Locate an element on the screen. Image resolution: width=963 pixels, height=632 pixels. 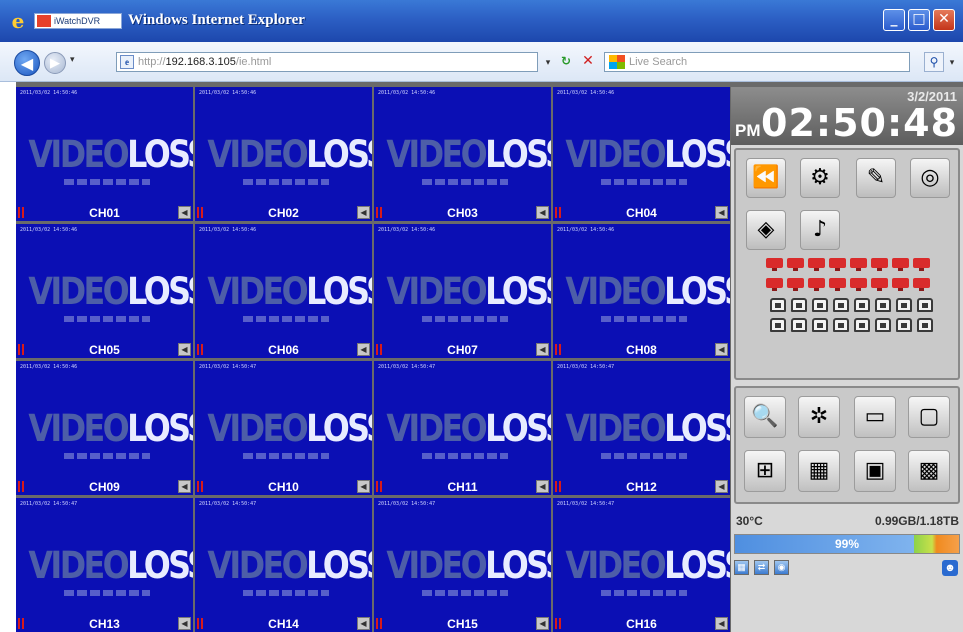
video-tile: 2011/03/02 14:50:46 VIDEOLOSS CH04 ◀ is located at coordinates (641, 154).